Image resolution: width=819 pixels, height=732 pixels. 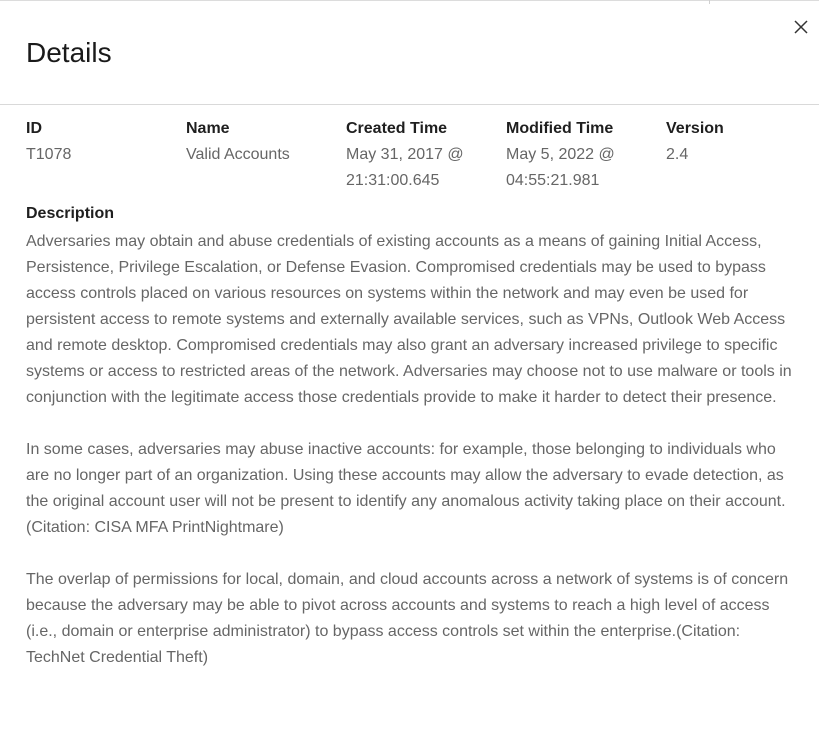 What do you see at coordinates (560, 167) in the screenshot?
I see `meta-modified-value: May 5, 2022 @ 04:55:21.981` at bounding box center [560, 167].